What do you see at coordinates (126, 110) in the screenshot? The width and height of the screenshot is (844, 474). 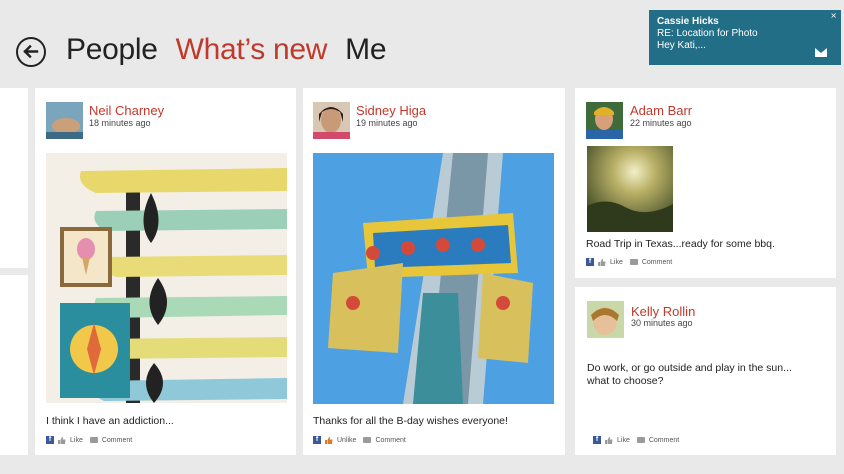 I see `author-name: Neil Charney` at bounding box center [126, 110].